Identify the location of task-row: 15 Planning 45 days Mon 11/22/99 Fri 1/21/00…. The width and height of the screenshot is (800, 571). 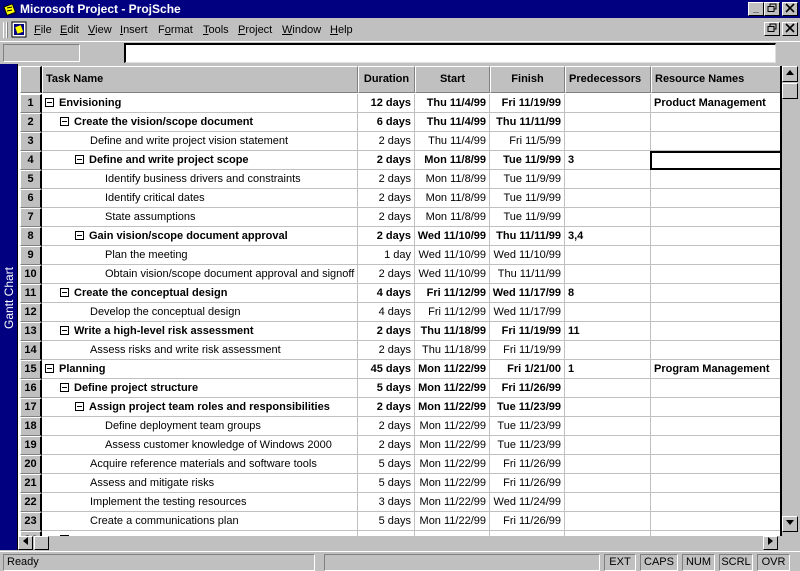
(399, 369).